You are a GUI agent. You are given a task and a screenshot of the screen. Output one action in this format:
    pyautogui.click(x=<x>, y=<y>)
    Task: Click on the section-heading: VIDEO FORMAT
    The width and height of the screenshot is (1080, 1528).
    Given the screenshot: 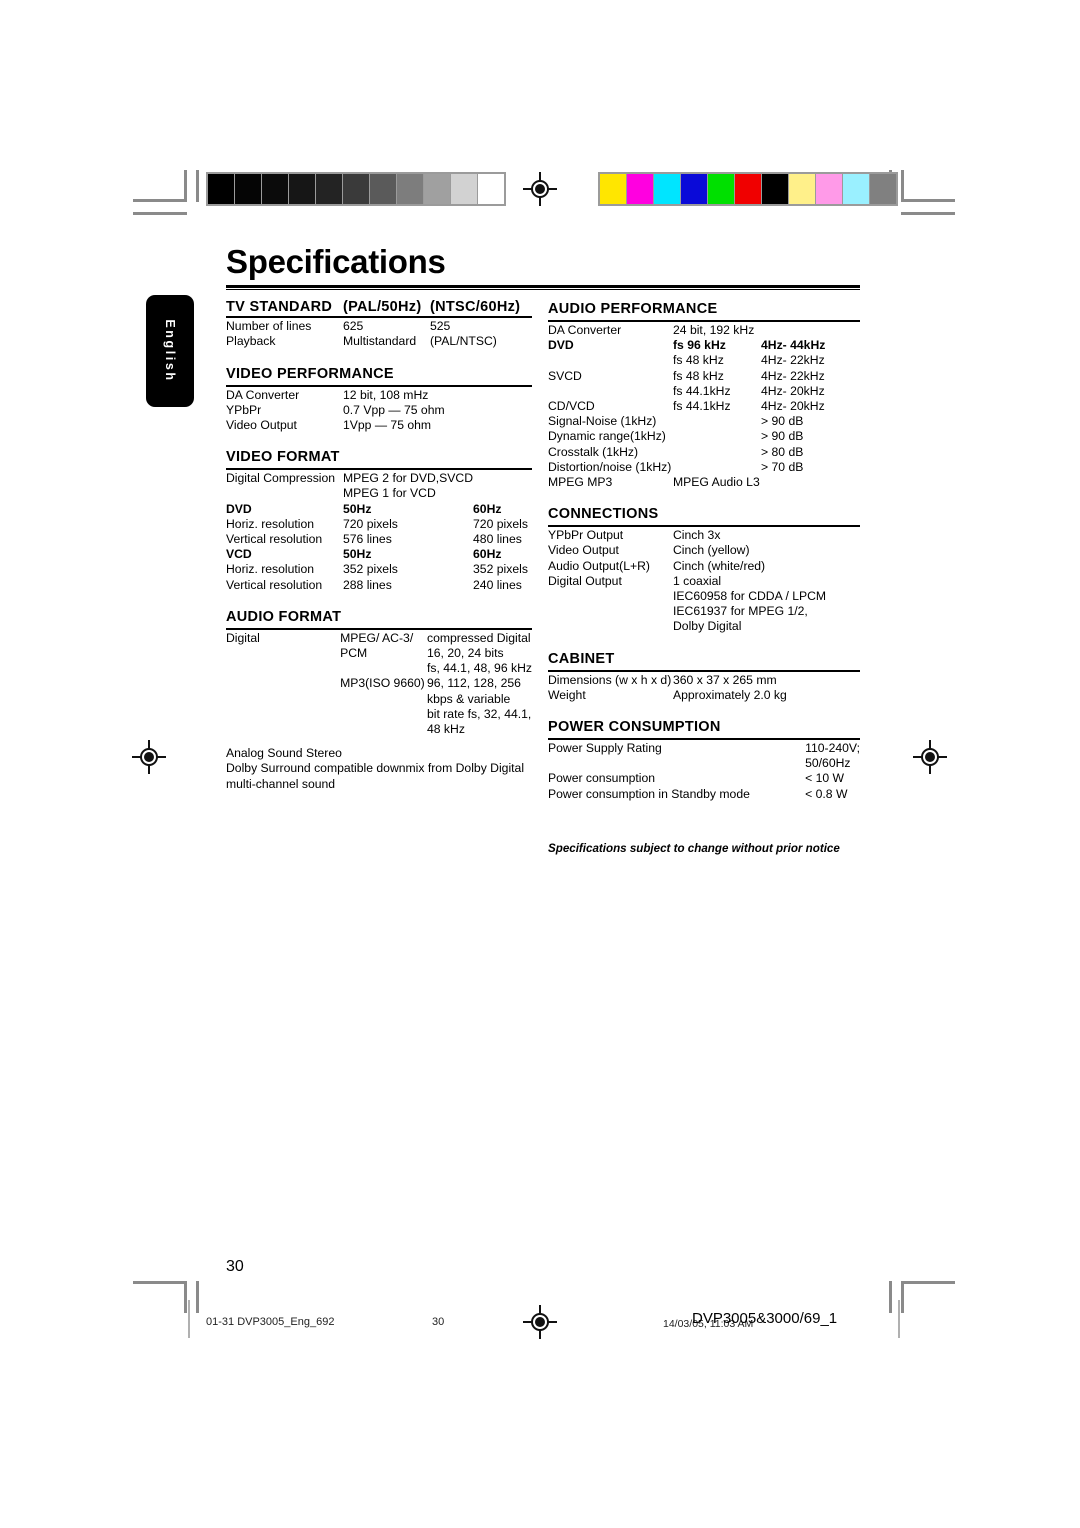 What is the action you would take?
    pyautogui.click(x=283, y=457)
    